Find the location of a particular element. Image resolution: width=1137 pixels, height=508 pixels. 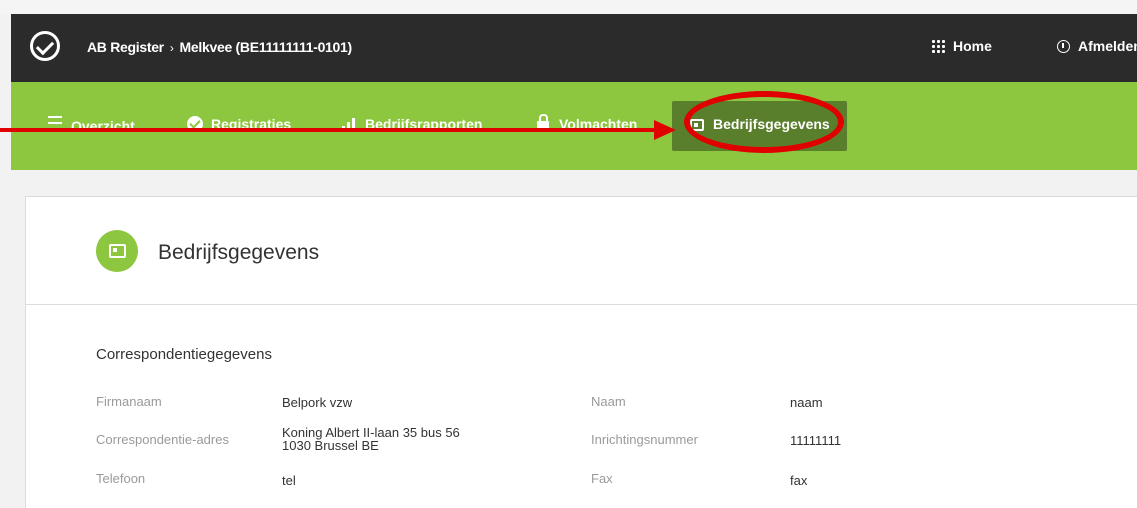

power-icon is located at coordinates (1063, 46).